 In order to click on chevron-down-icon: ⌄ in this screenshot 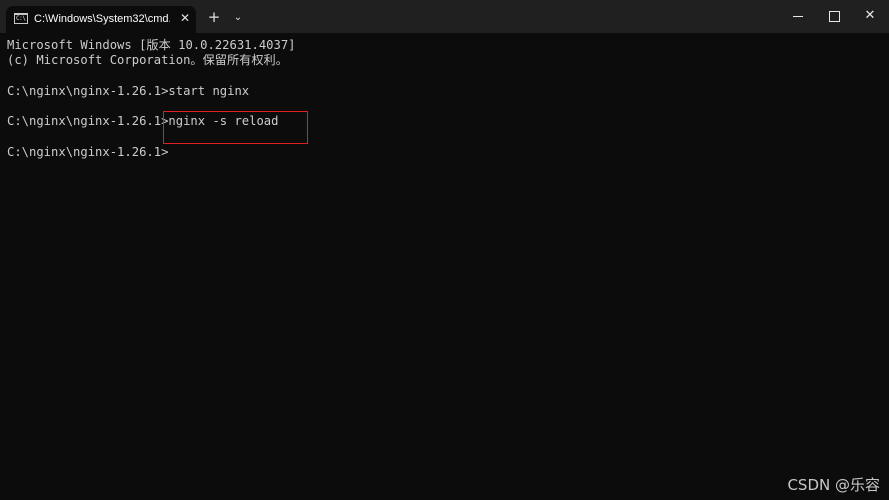, I will do `click(238, 18)`.